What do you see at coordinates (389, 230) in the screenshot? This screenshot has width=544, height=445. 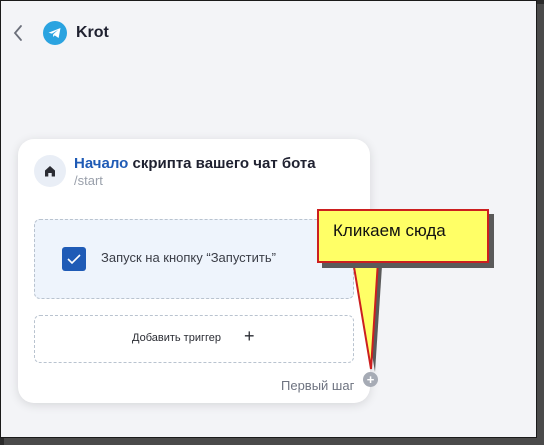 I see `callout-text: Кликаем сюда` at bounding box center [389, 230].